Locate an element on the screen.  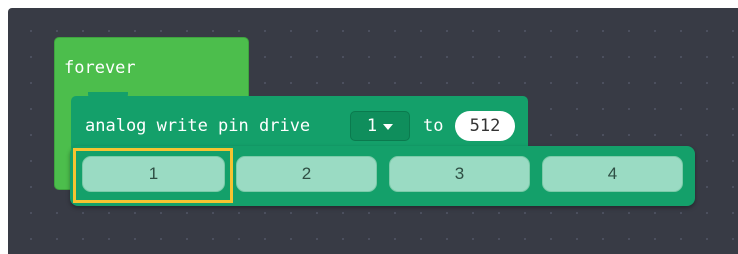
pin-dropdown: 1 is located at coordinates (380, 126).